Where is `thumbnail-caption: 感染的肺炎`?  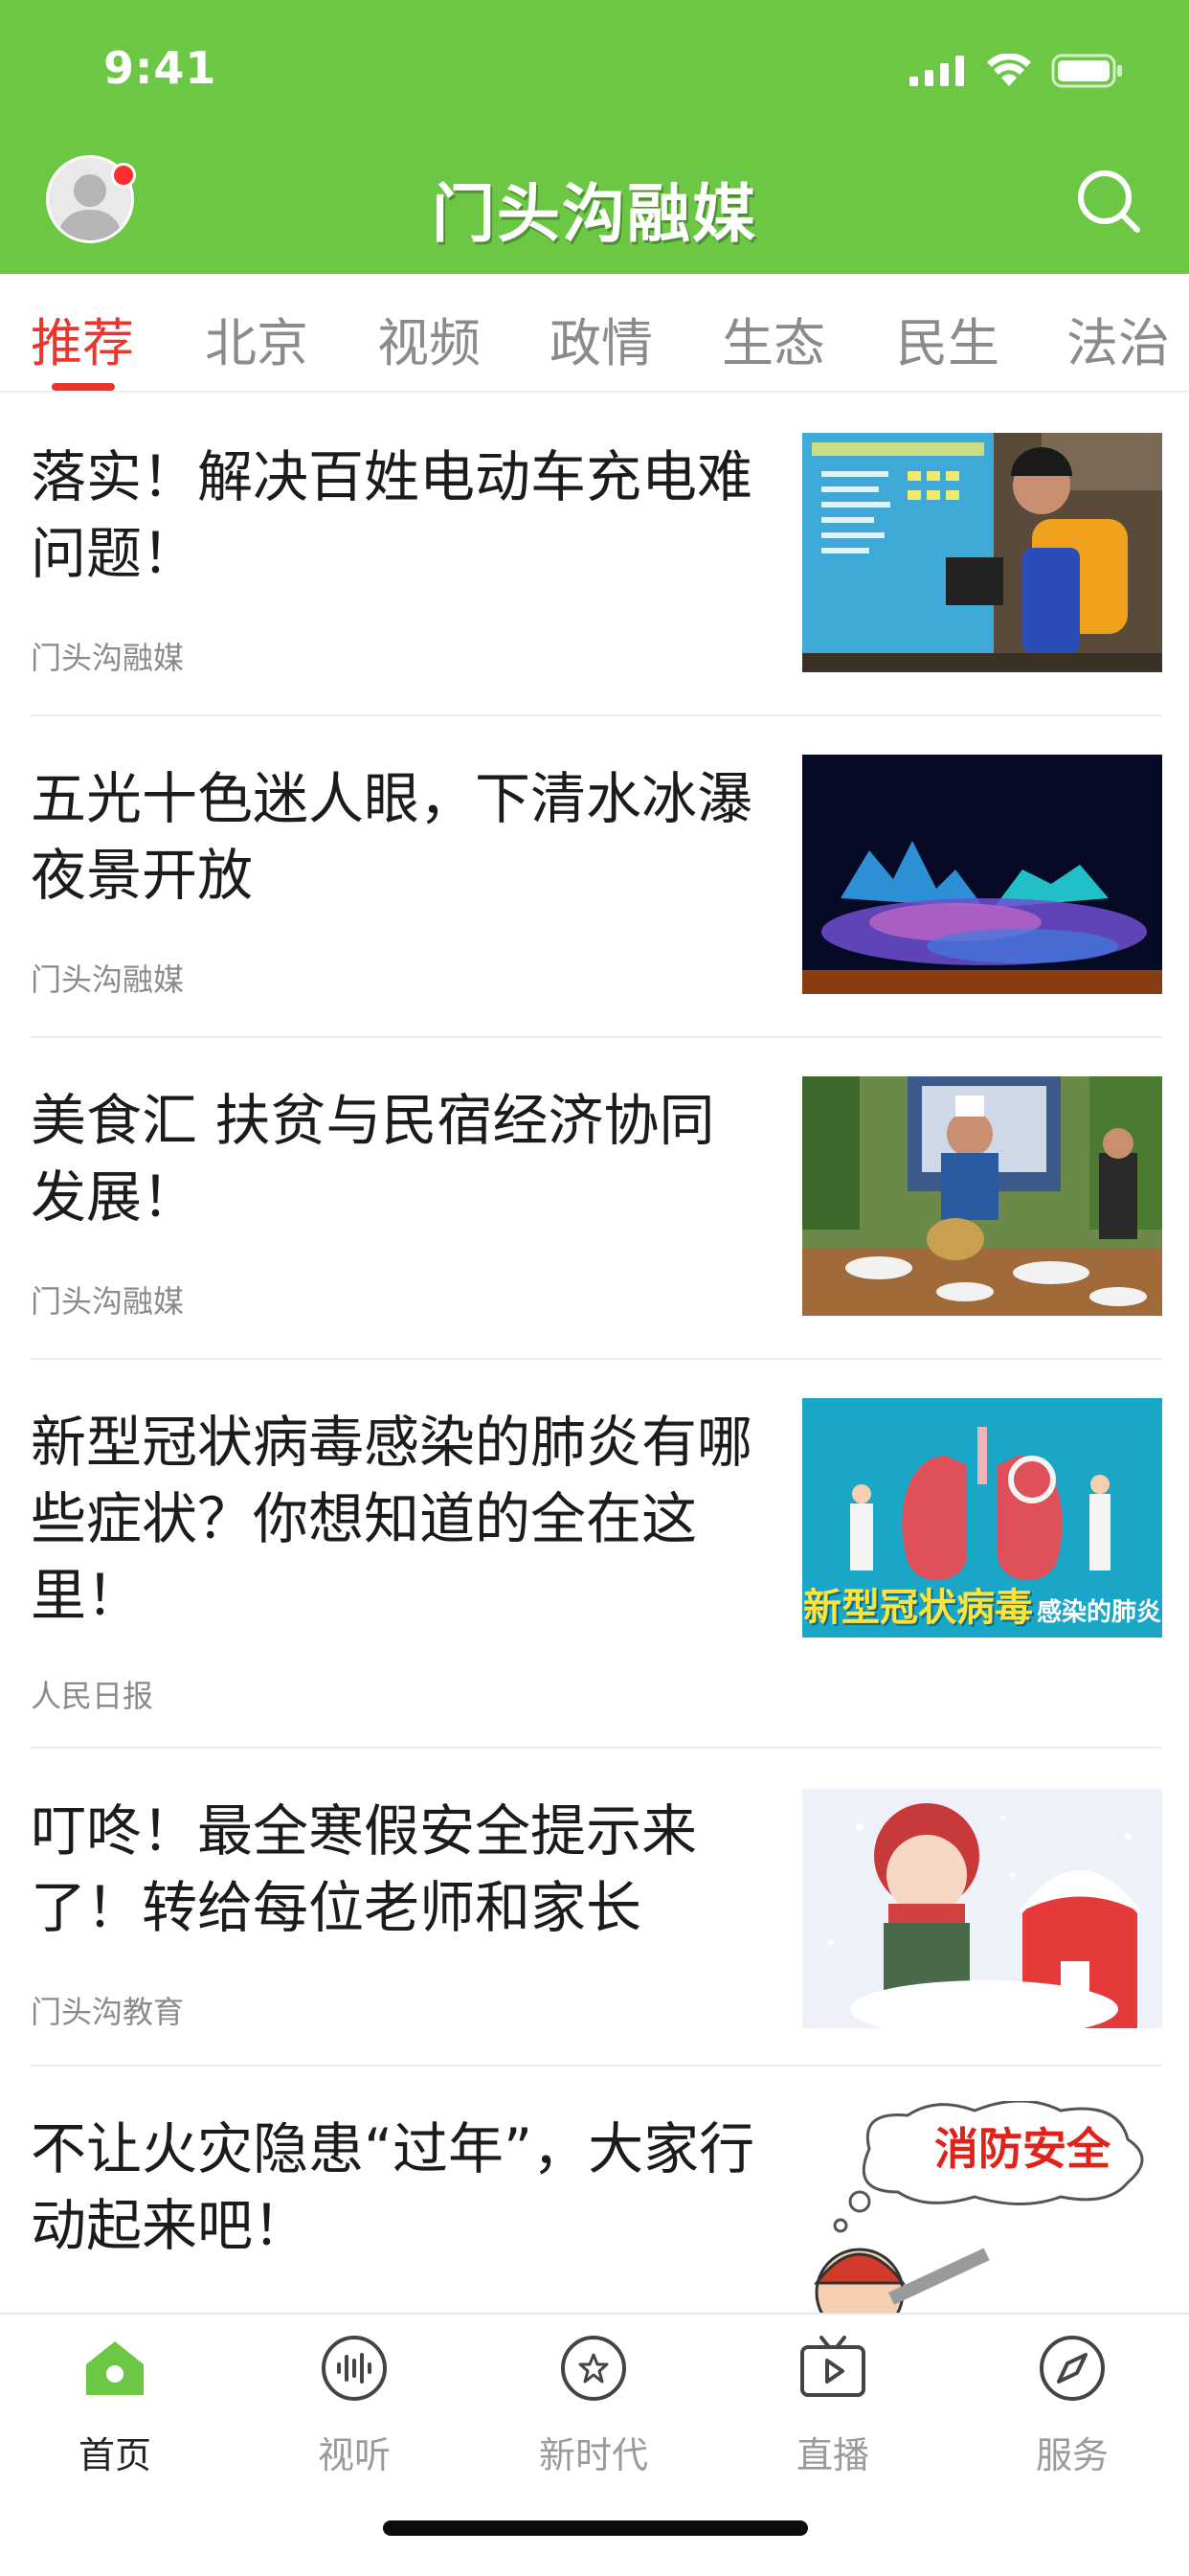
thumbnail-caption: 感染的肺炎 is located at coordinates (1098, 1612).